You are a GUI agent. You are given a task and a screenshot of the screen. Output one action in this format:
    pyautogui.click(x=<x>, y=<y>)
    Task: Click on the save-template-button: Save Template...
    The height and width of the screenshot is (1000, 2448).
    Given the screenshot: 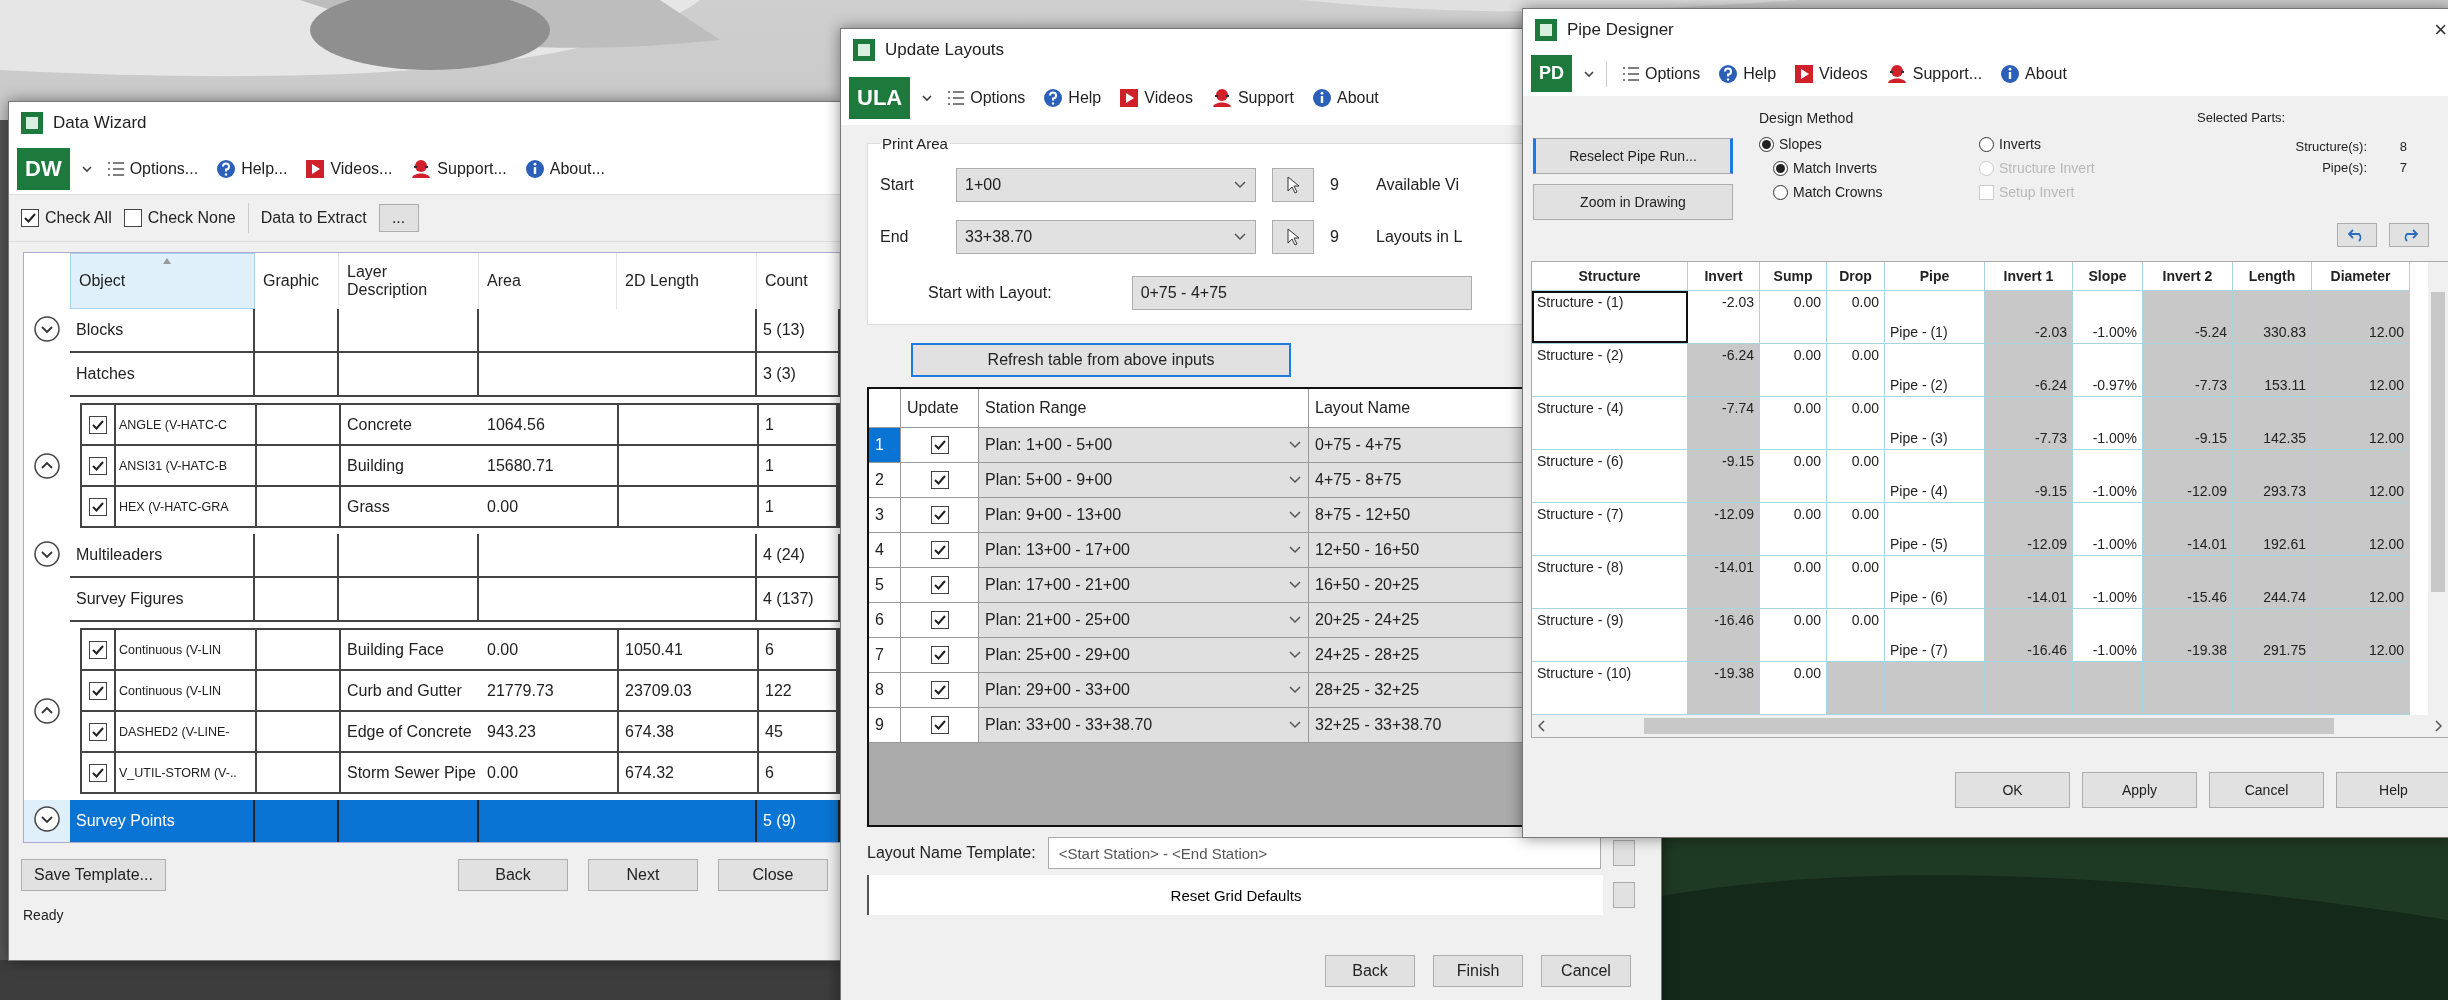 What is the action you would take?
    pyautogui.click(x=93, y=875)
    